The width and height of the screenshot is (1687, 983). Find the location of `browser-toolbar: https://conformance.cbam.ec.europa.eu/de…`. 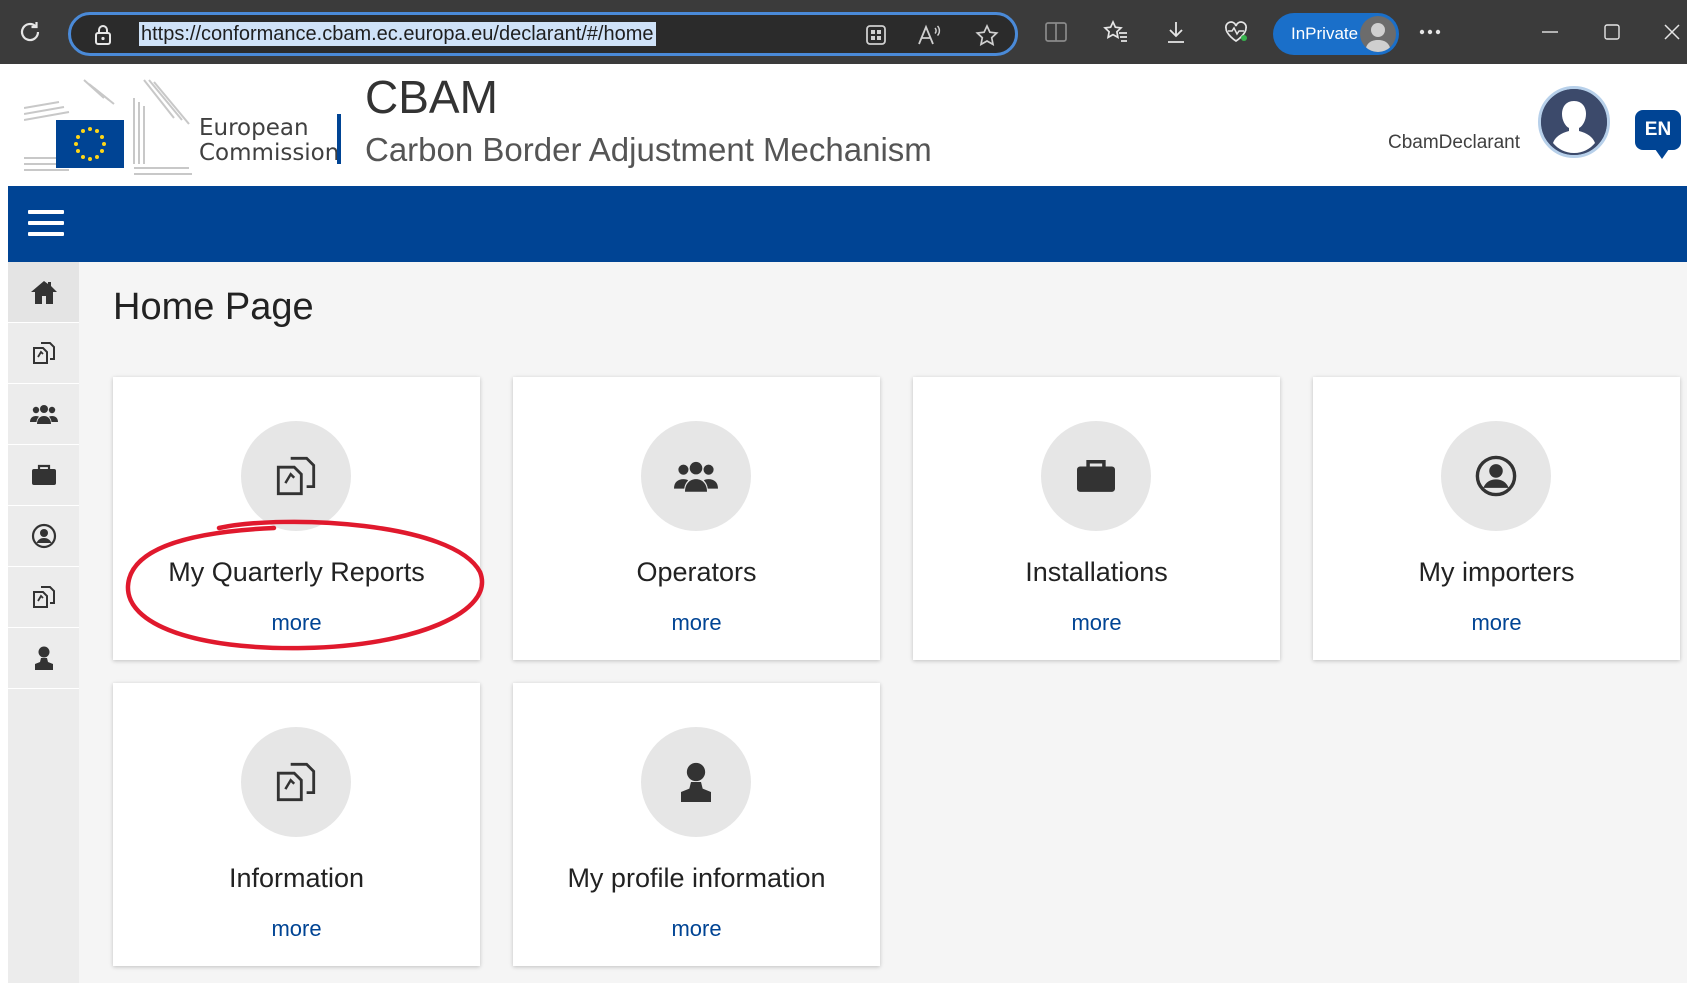

browser-toolbar: https://conformance.cbam.ec.europa.eu/de… is located at coordinates (843, 32).